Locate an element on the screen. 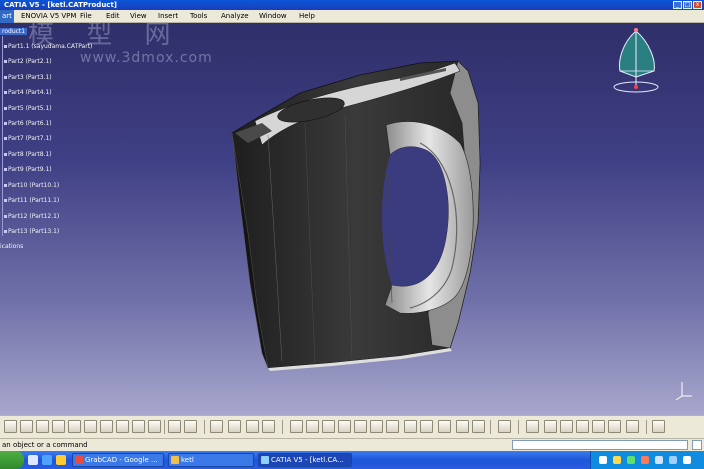 The image size is (704, 469). constraint-icon is located at coordinates (550, 426).